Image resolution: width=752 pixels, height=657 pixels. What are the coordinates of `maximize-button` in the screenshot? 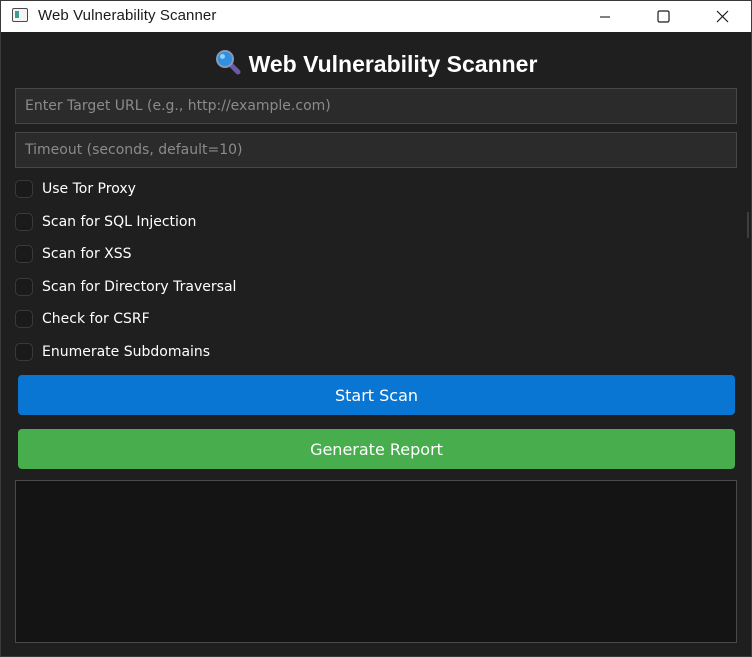 It's located at (663, 16).